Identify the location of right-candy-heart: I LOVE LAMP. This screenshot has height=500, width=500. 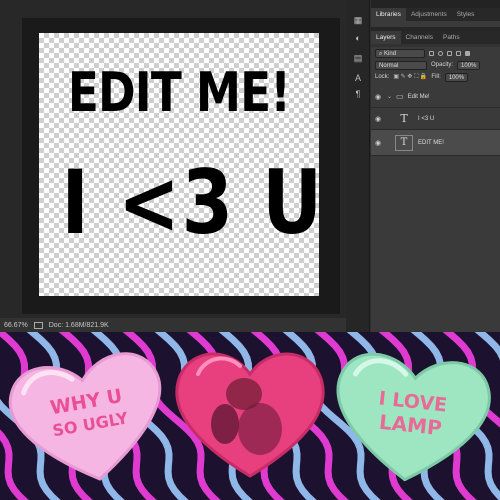
(413, 417).